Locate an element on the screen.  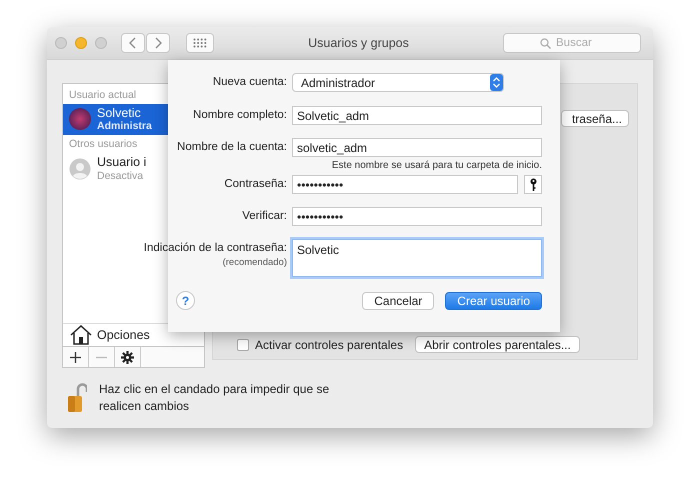
show-all-button is located at coordinates (200, 43).